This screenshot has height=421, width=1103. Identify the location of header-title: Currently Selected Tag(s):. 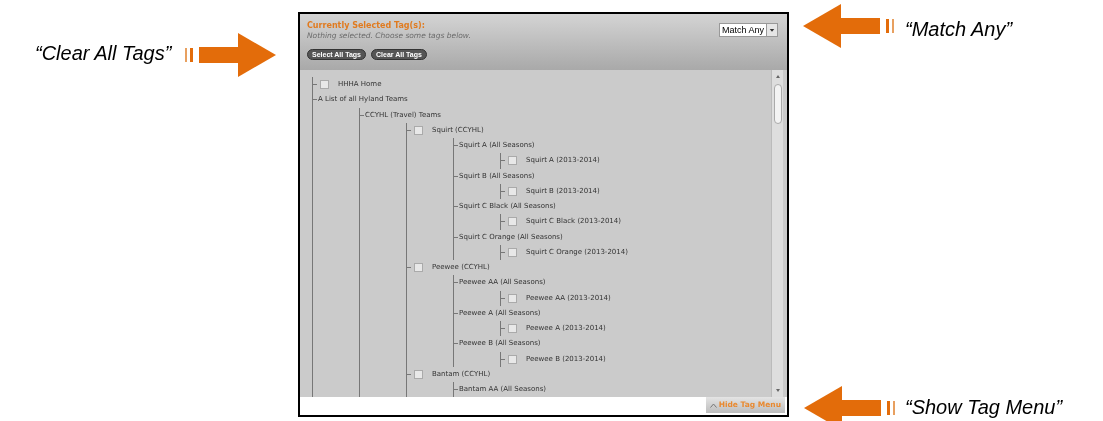
(366, 26).